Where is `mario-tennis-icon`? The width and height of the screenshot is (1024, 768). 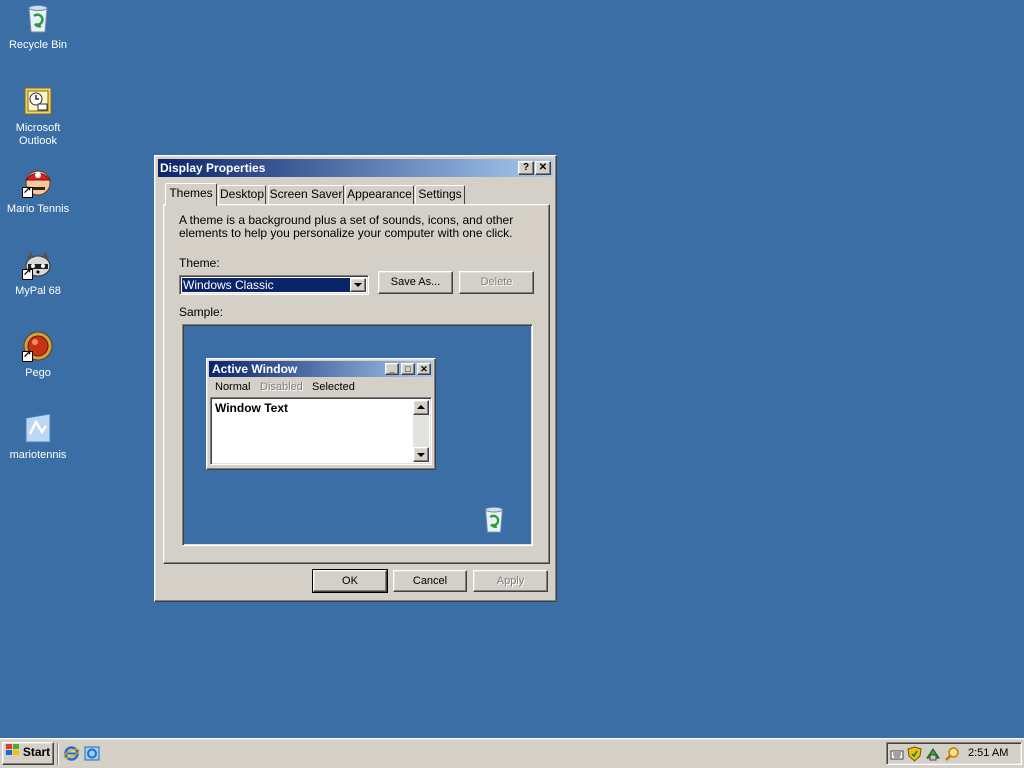
mario-tennis-icon is located at coordinates (38, 182).